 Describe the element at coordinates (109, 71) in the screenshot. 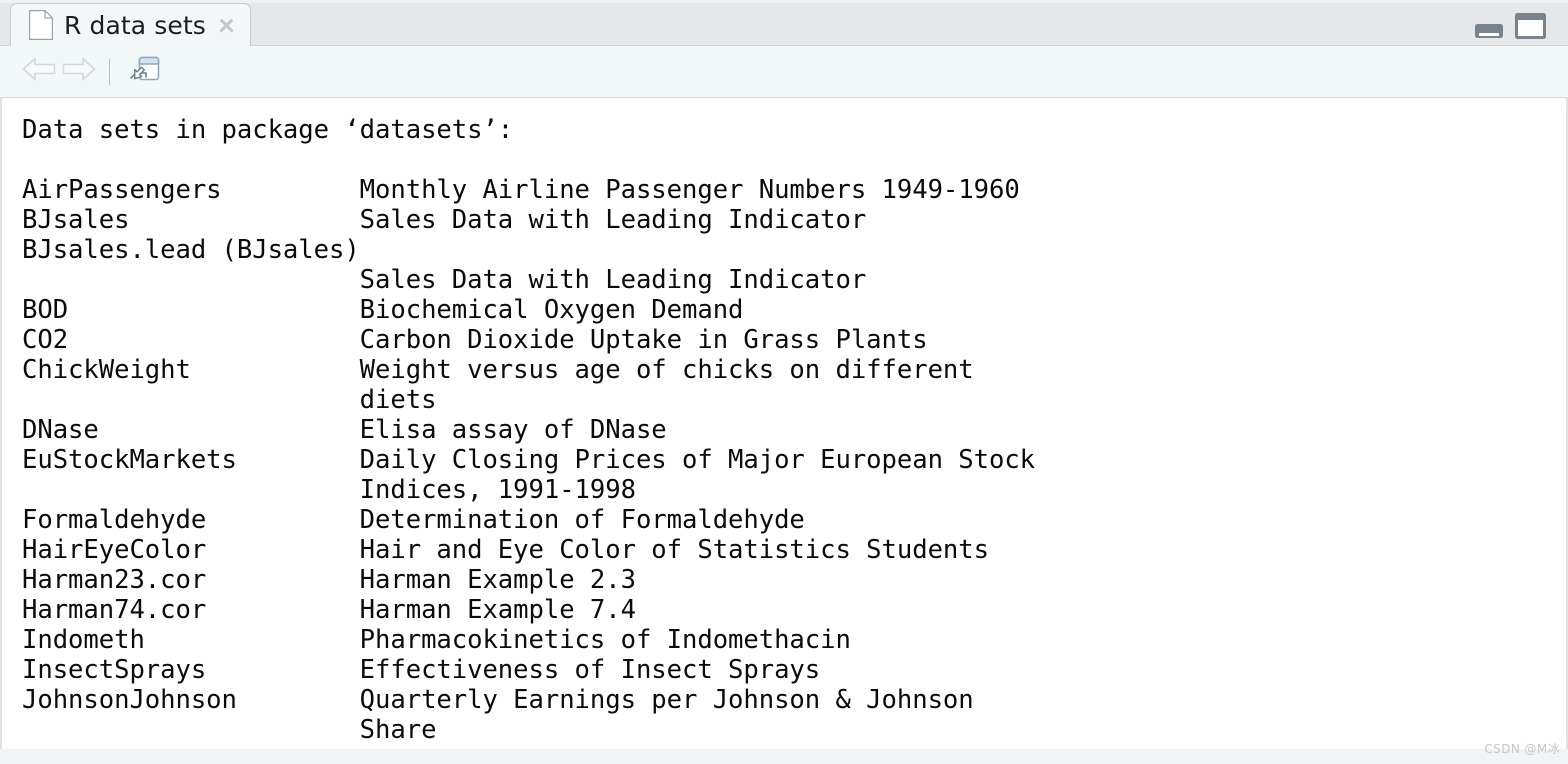

I see `toolbar-separator` at that location.